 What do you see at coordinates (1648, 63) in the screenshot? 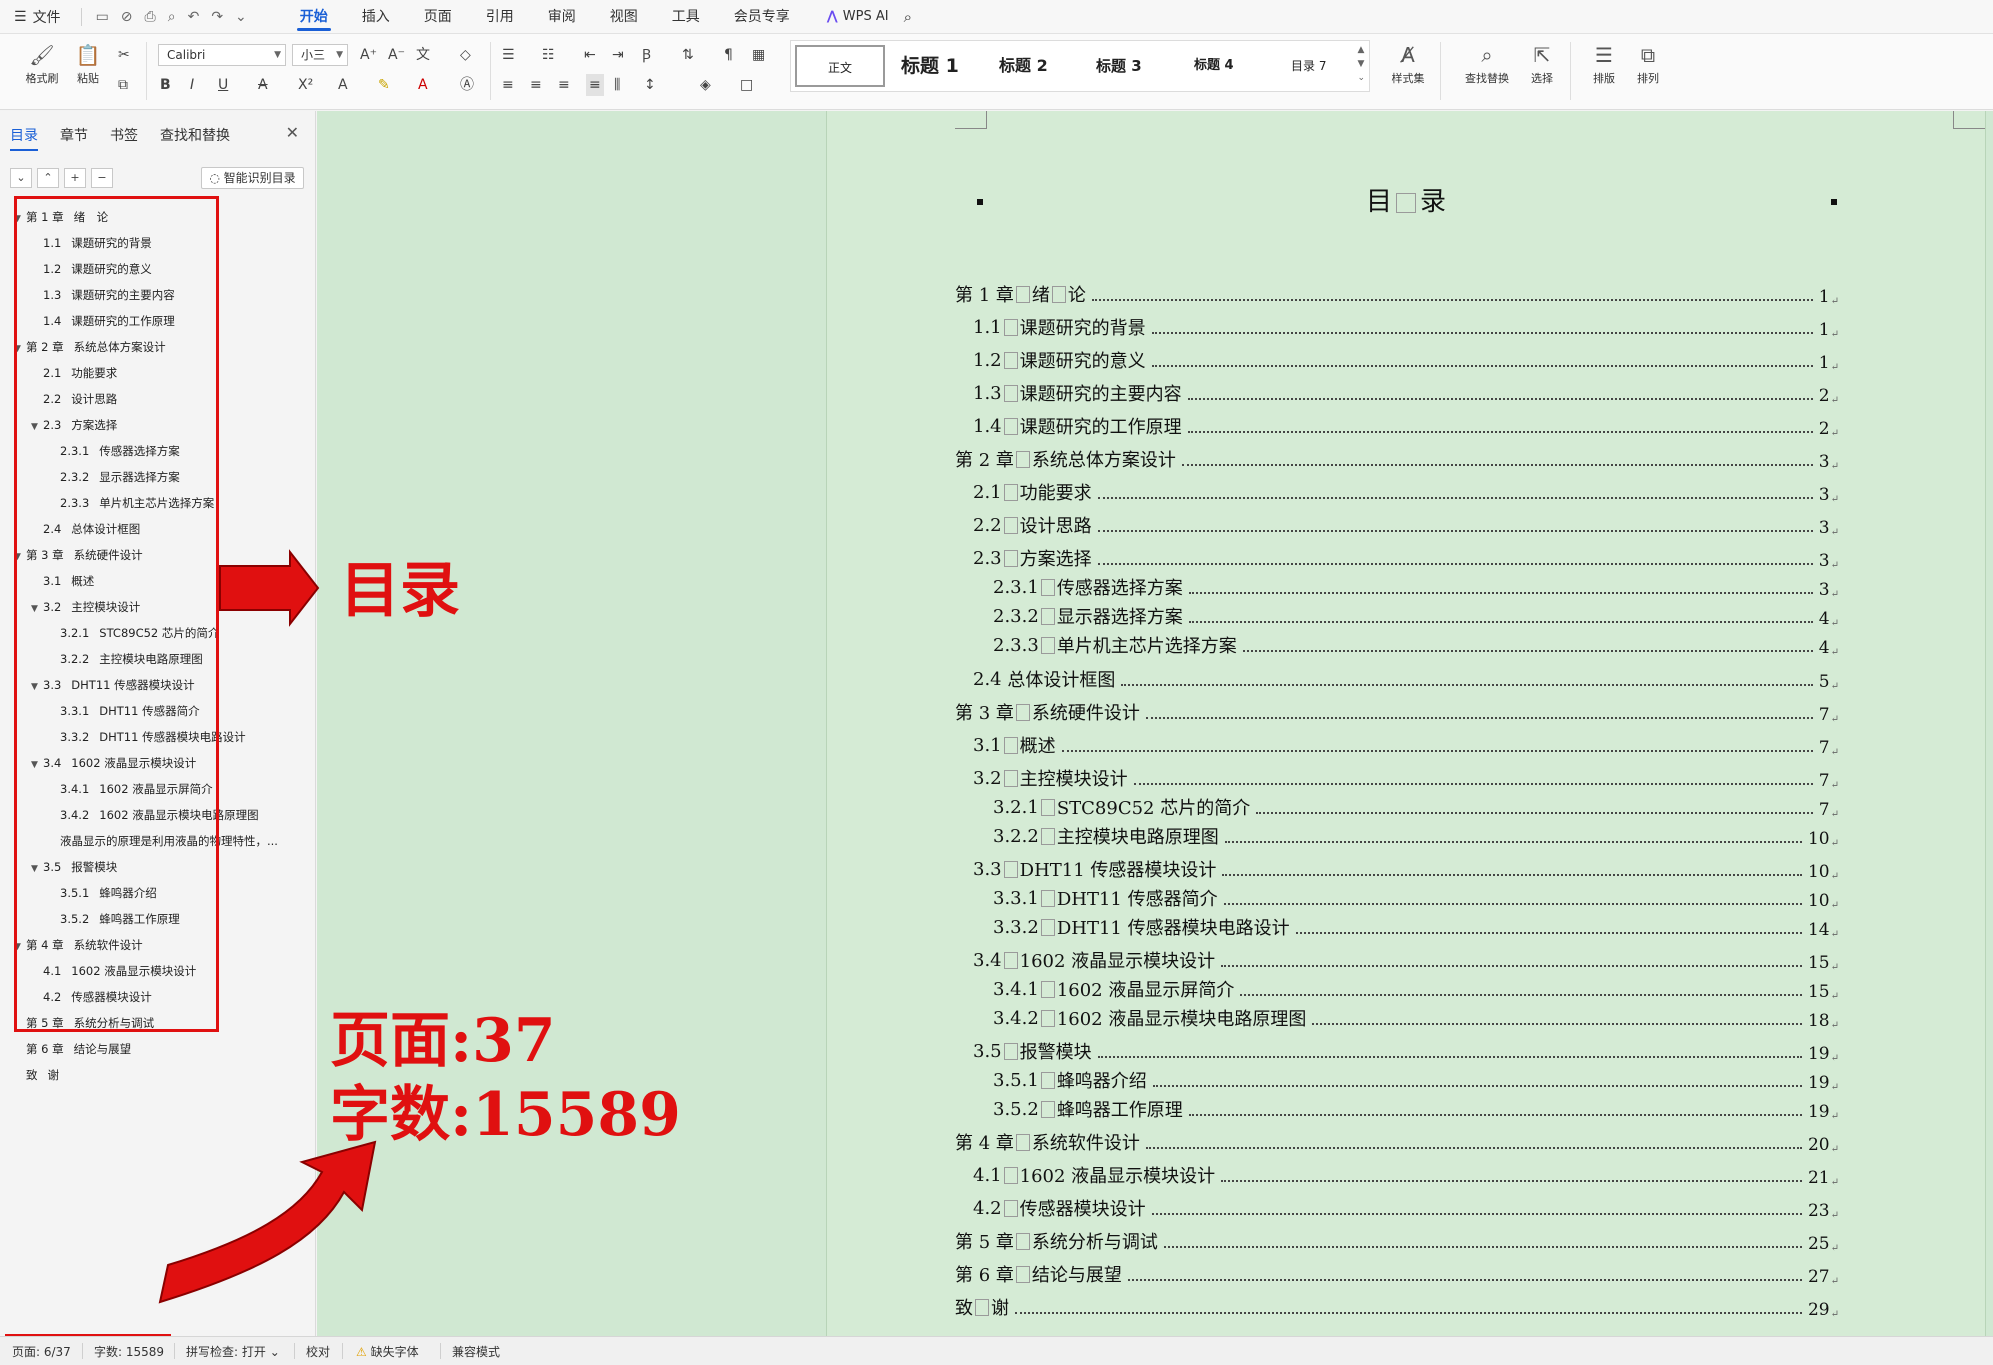
I see `arrange-button: ⧉ 排列` at bounding box center [1648, 63].